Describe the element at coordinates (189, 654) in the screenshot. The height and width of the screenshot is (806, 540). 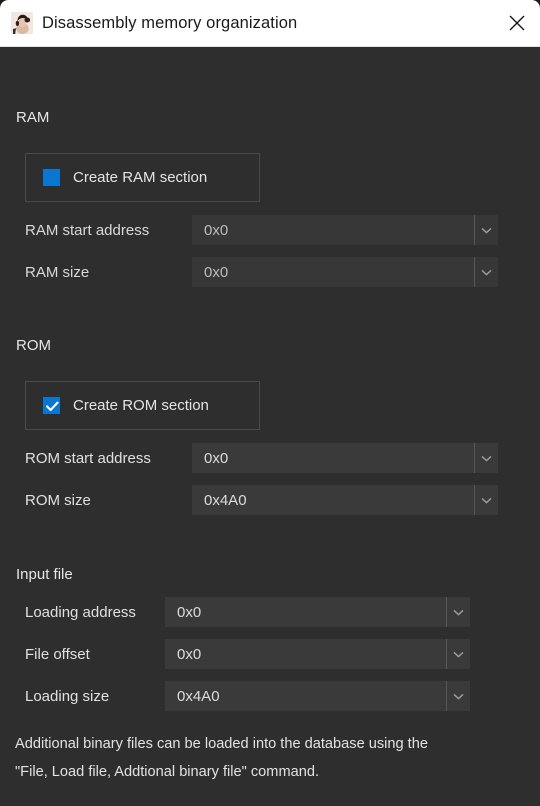
I see `file-offset-value: 0x0` at that location.